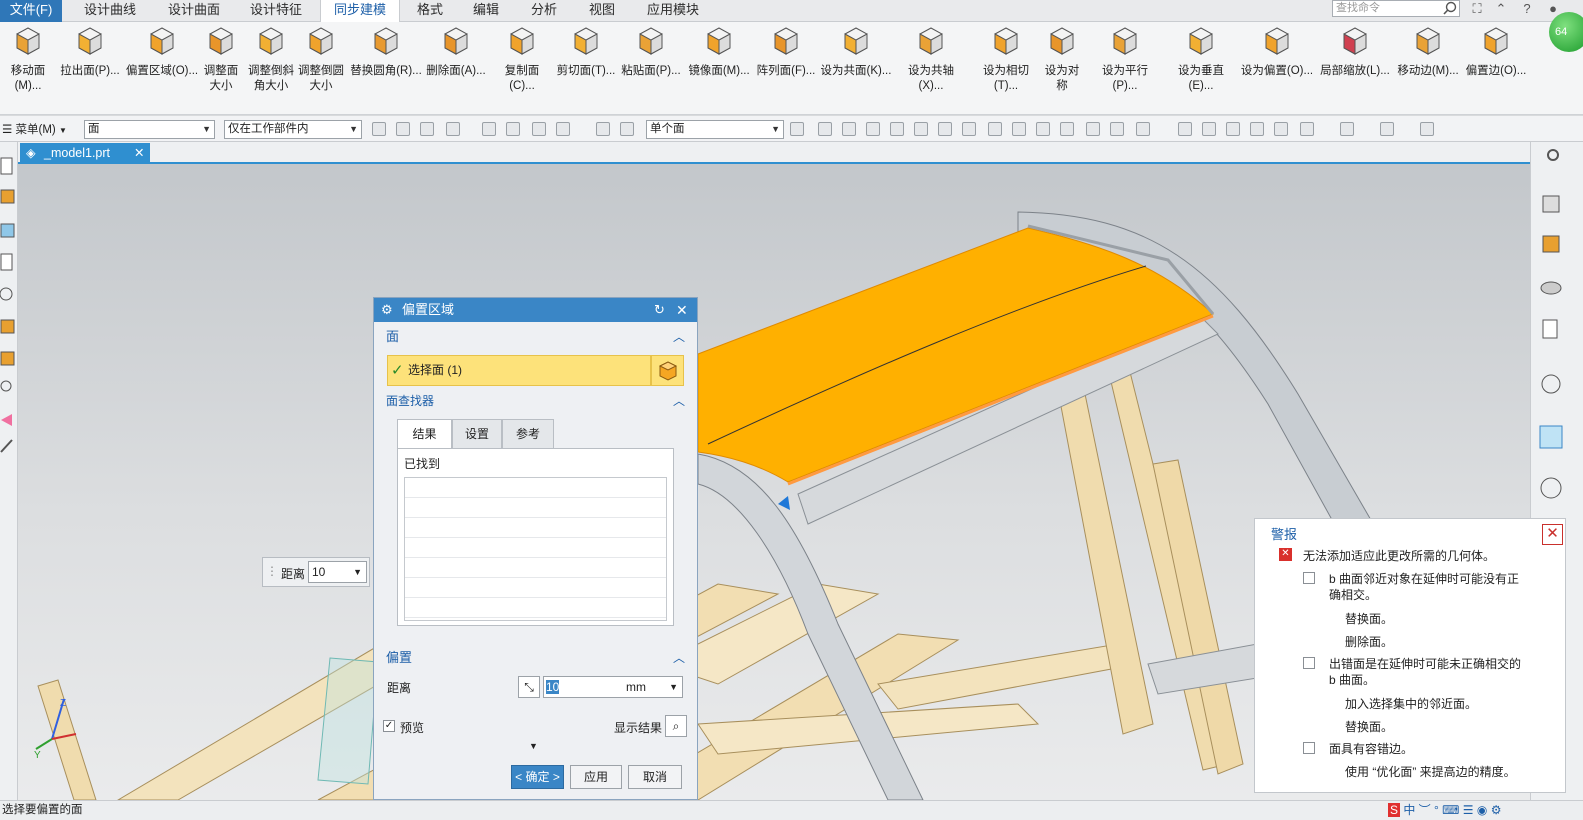  I want to click on ribbon-button: 调整倒斜 角大小, so click(271, 68).